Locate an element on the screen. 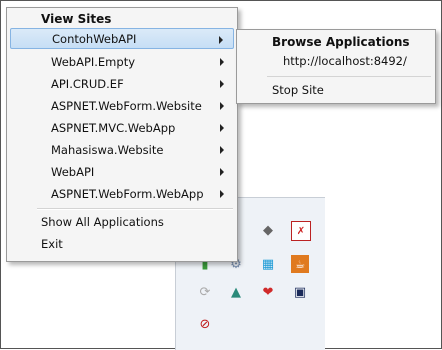  menu-item-mahasiswa-website: Mahasiswa.Website is located at coordinates (122, 149).